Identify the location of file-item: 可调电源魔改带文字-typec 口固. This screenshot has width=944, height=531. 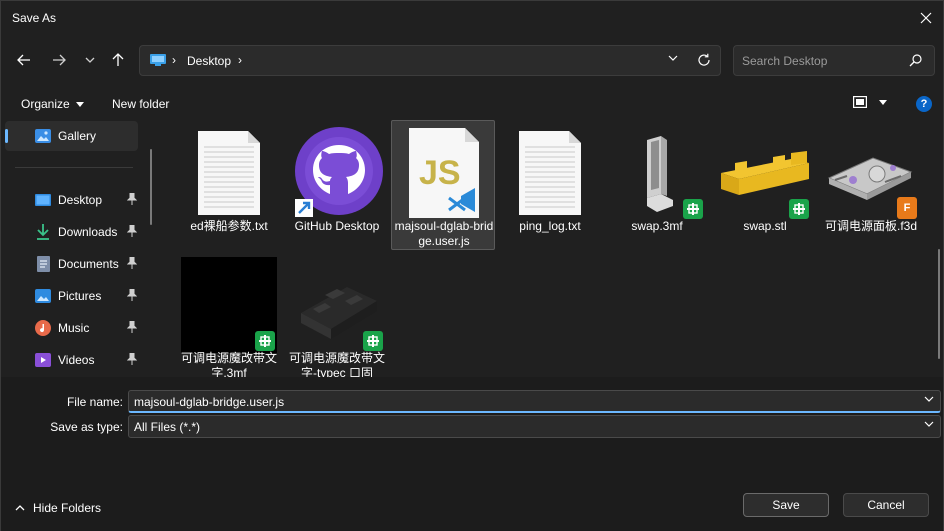
(337, 315).